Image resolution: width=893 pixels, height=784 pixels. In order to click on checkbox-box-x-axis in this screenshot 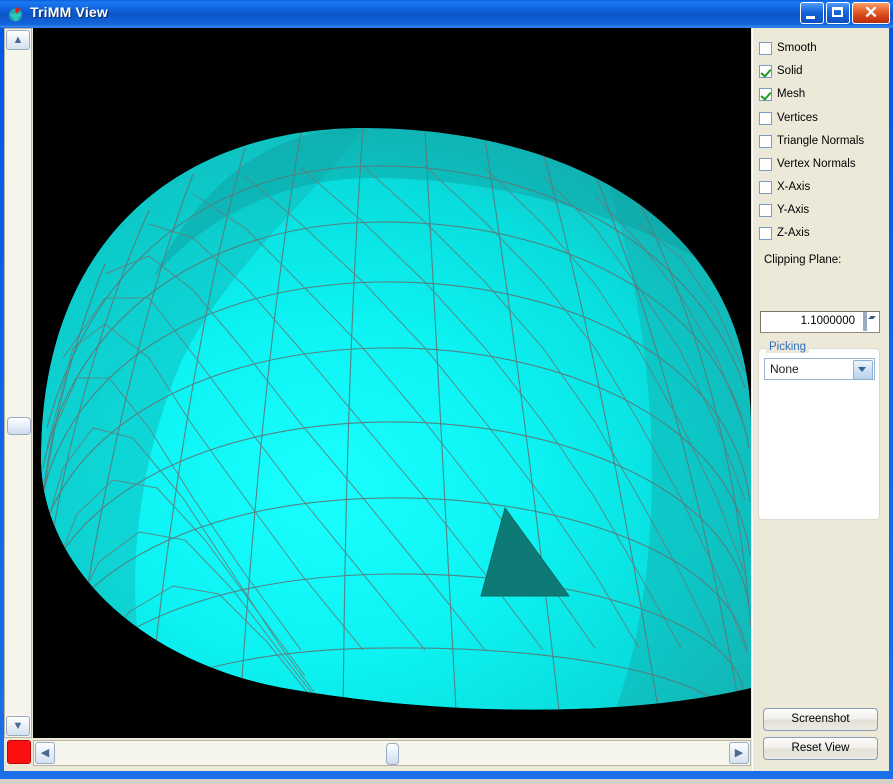, I will do `click(765, 187)`.